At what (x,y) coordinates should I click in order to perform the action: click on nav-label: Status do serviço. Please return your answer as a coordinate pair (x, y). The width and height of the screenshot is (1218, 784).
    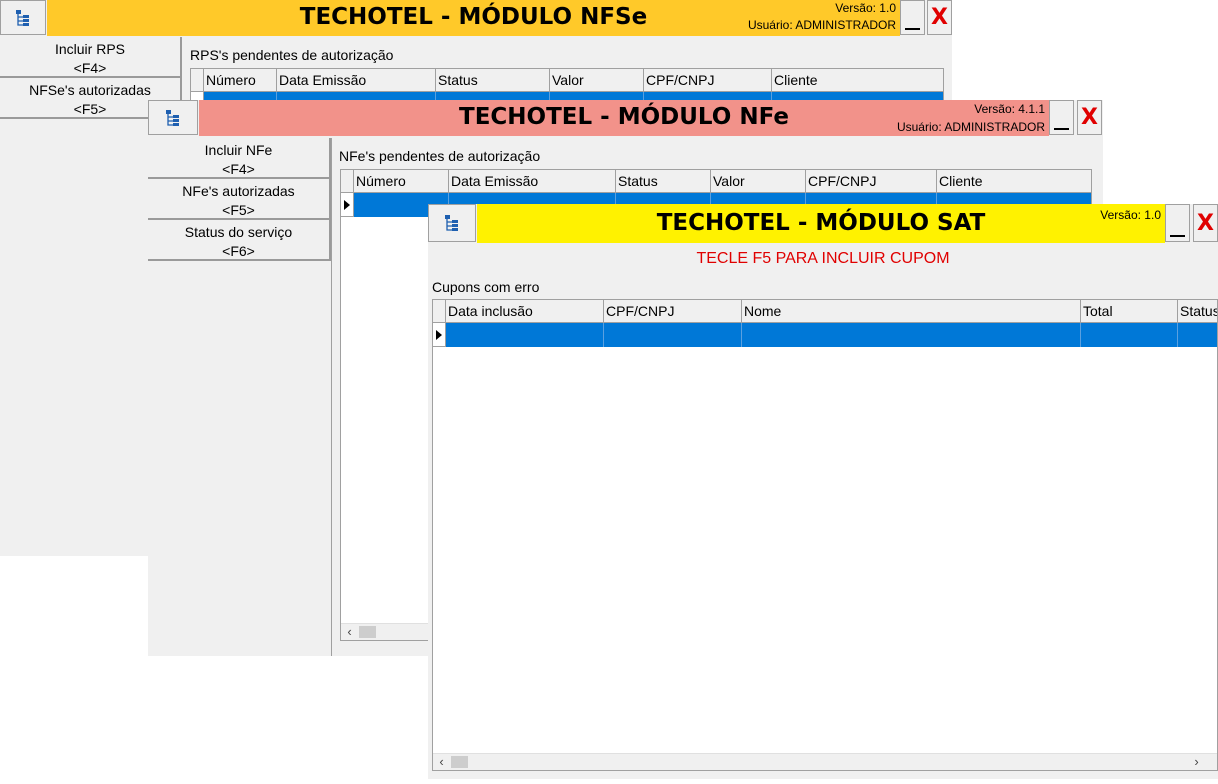
    Looking at the image, I should click on (238, 232).